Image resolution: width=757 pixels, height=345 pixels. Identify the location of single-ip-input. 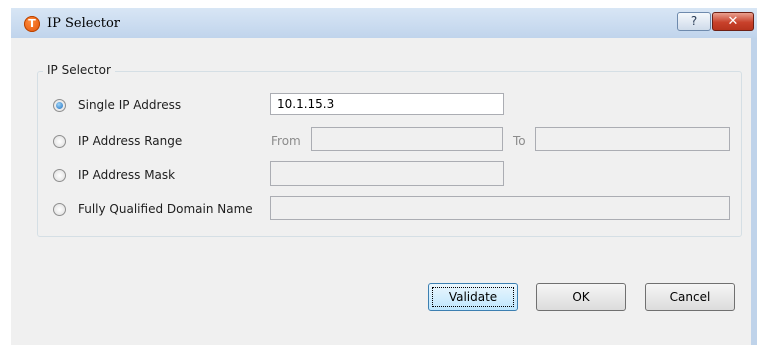
(387, 104).